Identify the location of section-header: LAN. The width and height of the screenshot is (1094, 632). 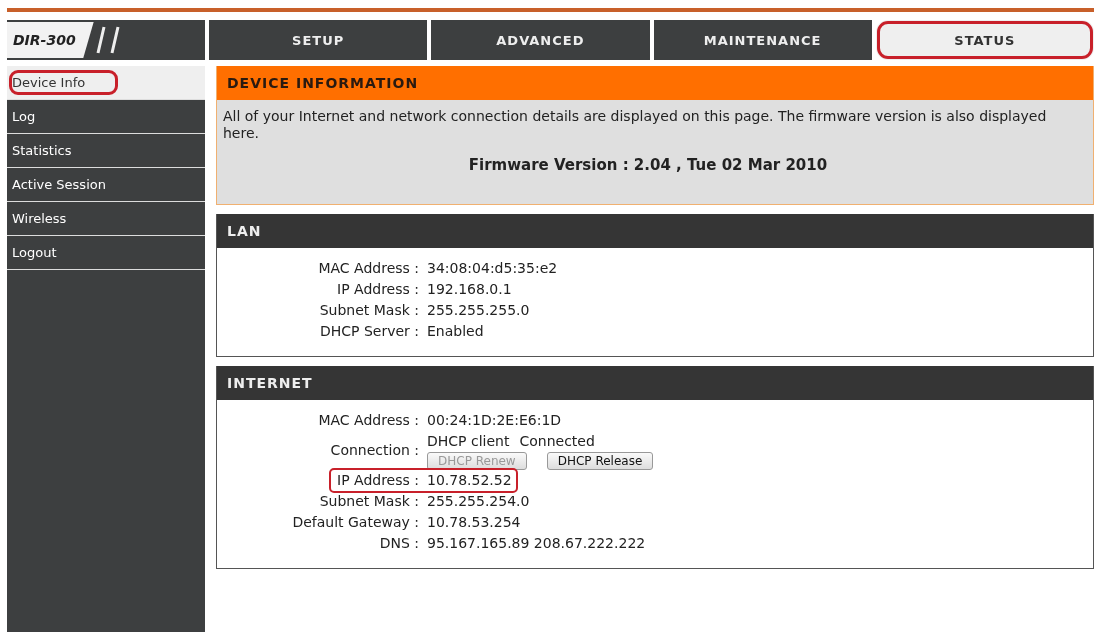
(655, 231).